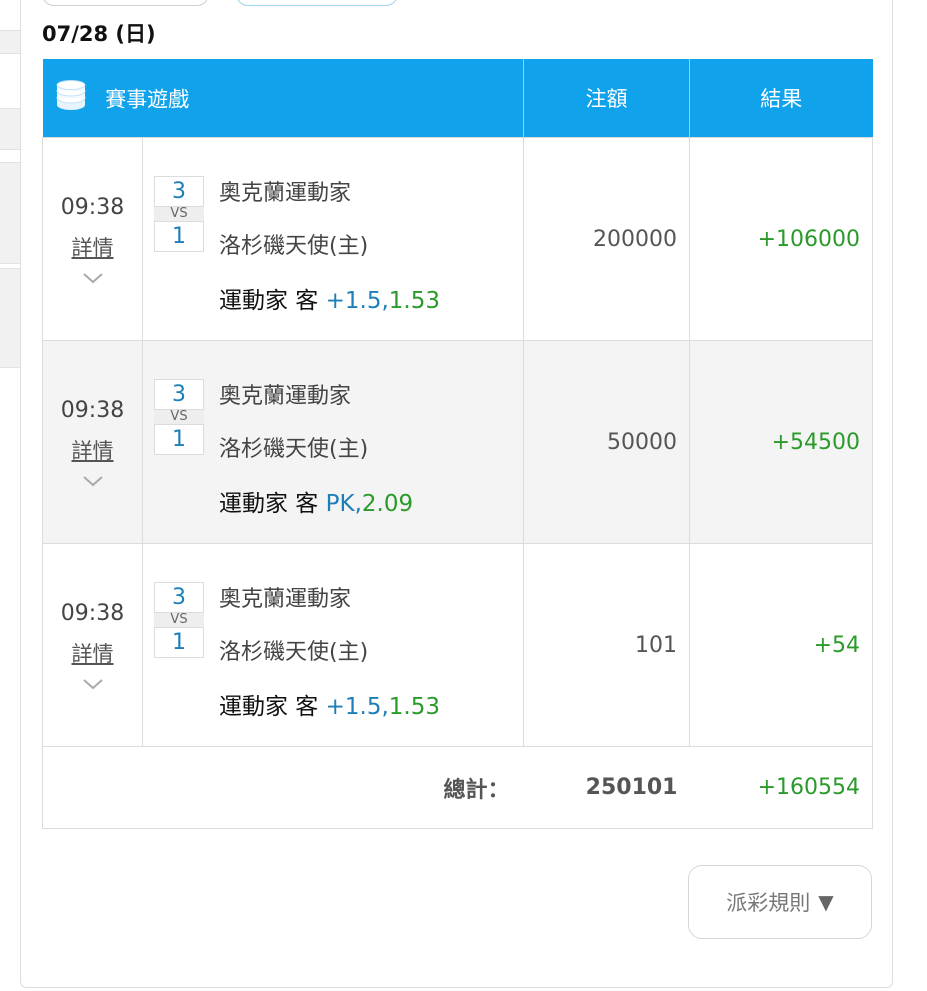 The image size is (927, 991). I want to click on bet-amount: 200000, so click(606, 239).